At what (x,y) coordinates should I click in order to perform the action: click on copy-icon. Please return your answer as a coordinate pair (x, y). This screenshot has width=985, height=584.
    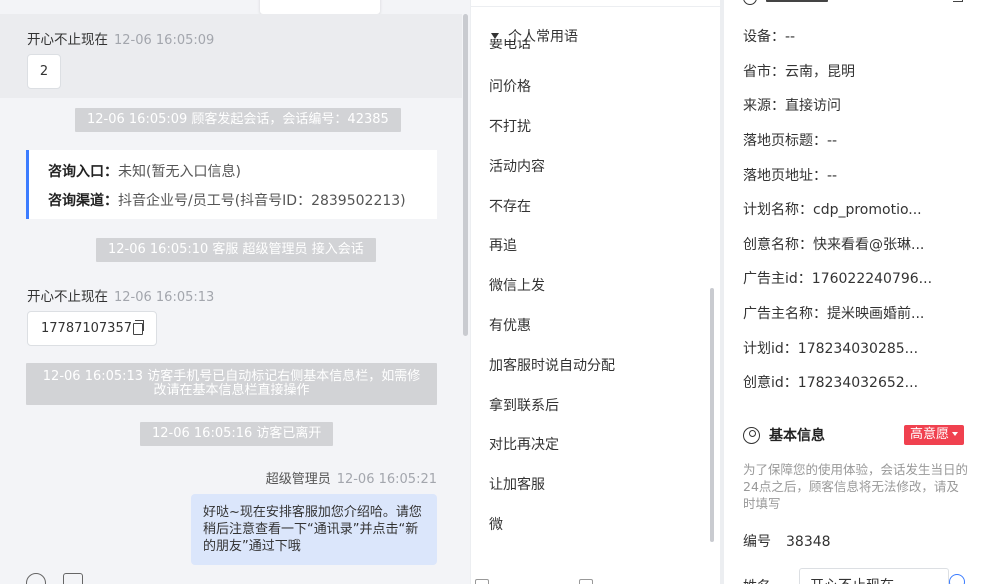
    Looking at the image, I should click on (138, 327).